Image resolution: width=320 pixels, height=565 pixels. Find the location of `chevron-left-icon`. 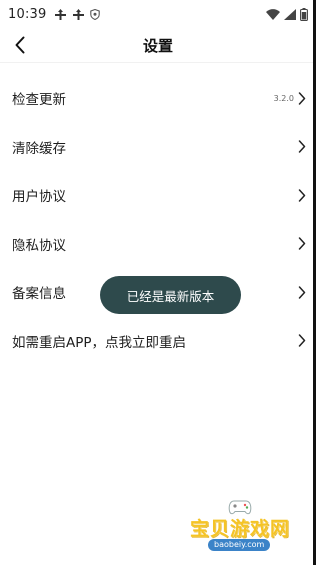

chevron-left-icon is located at coordinates (20, 45).